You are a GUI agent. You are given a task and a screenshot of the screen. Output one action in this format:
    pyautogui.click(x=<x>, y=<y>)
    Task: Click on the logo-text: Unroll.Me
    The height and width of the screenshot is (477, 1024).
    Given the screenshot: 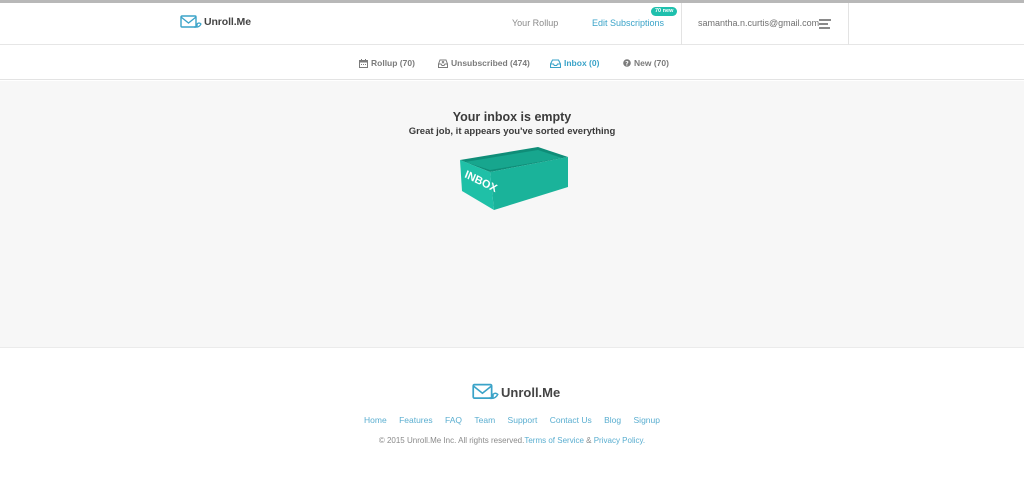 What is the action you would take?
    pyautogui.click(x=227, y=22)
    